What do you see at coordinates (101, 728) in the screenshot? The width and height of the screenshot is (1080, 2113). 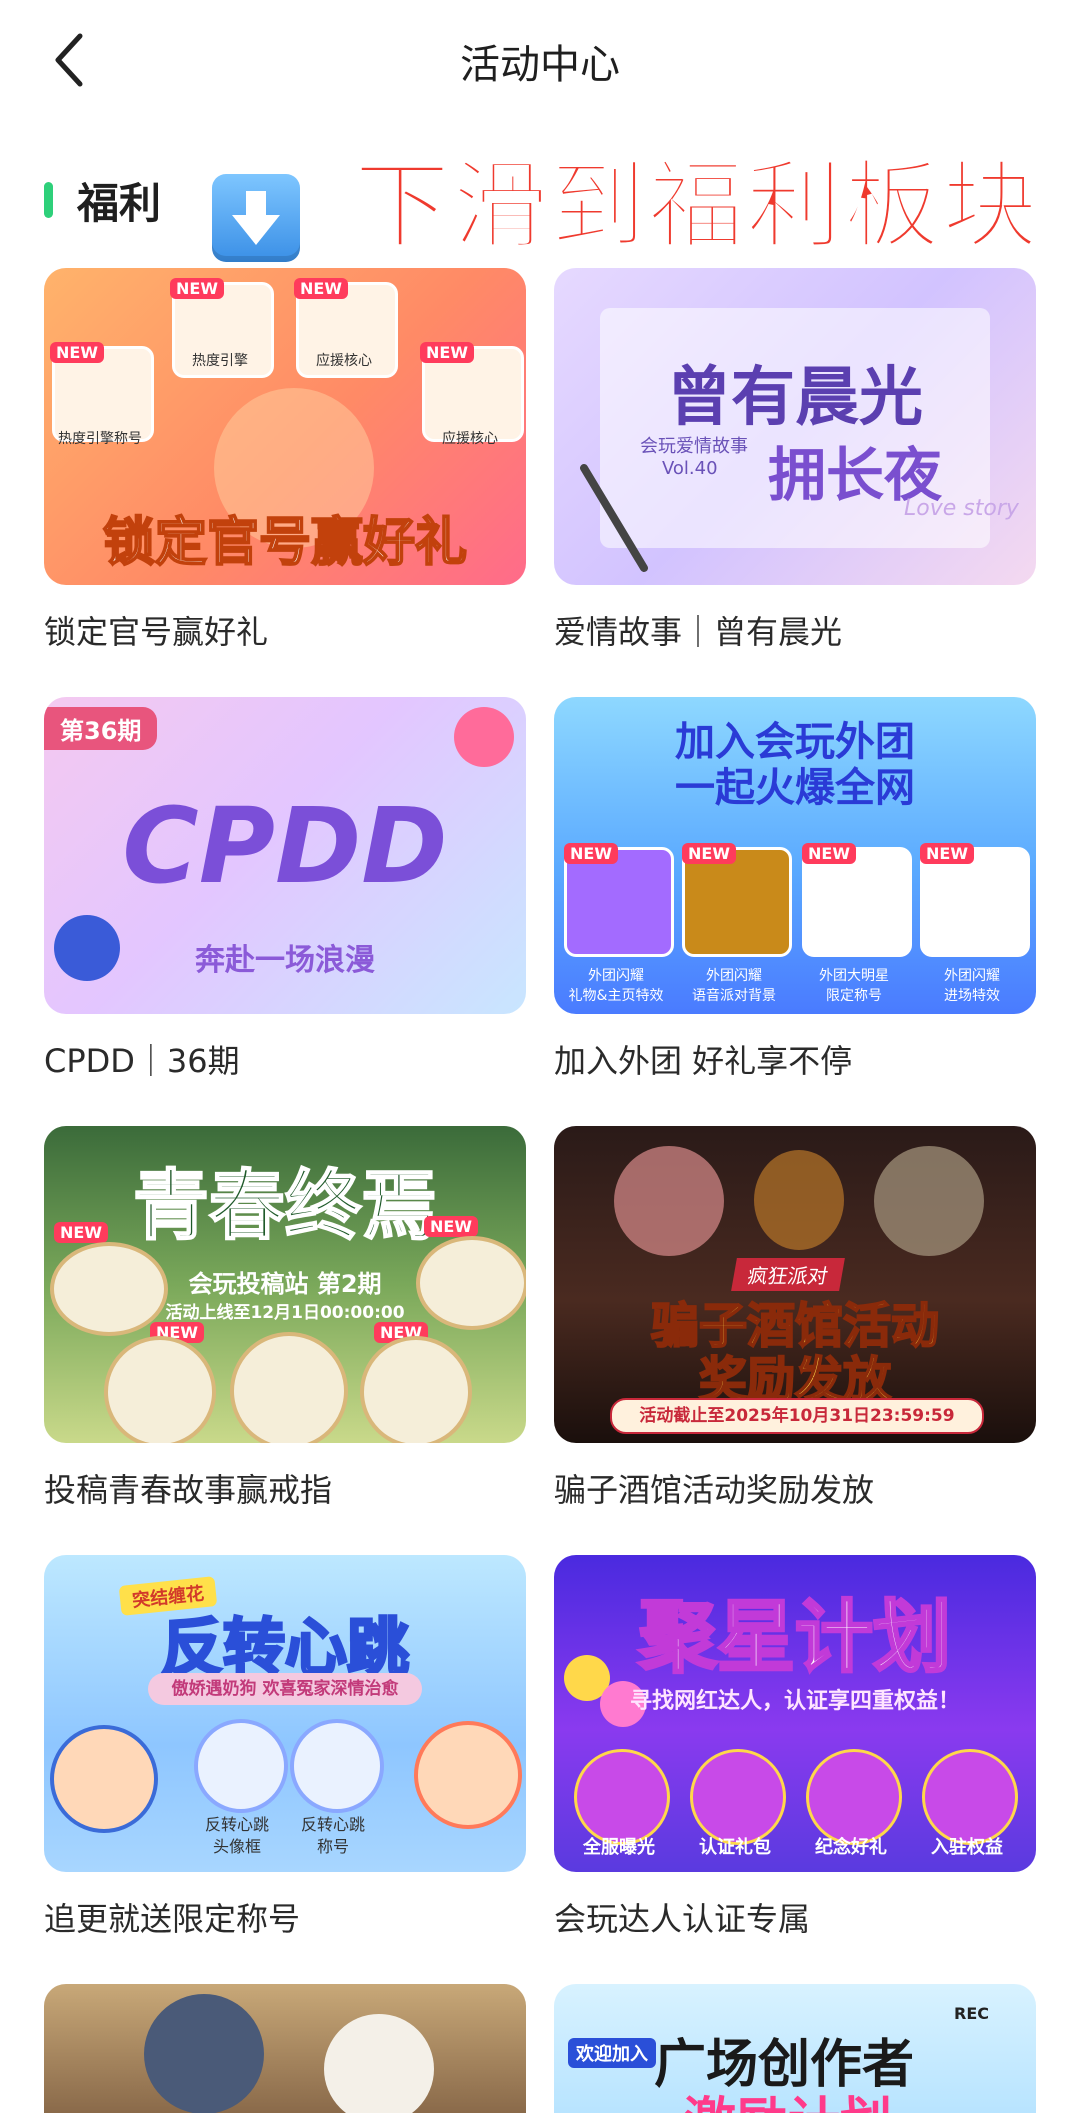 I see `issue-badge: 第36期` at bounding box center [101, 728].